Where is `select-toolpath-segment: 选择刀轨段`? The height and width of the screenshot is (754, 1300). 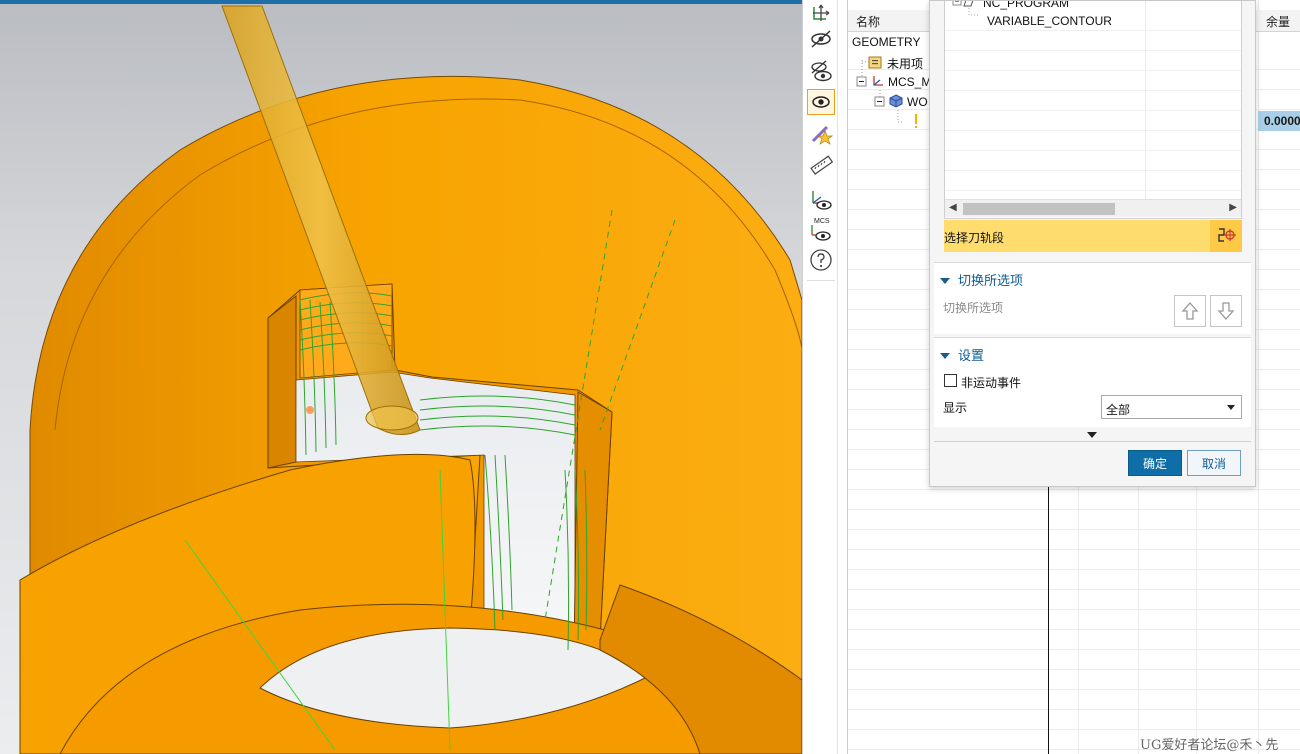 select-toolpath-segment: 选择刀轨段 is located at coordinates (1093, 236).